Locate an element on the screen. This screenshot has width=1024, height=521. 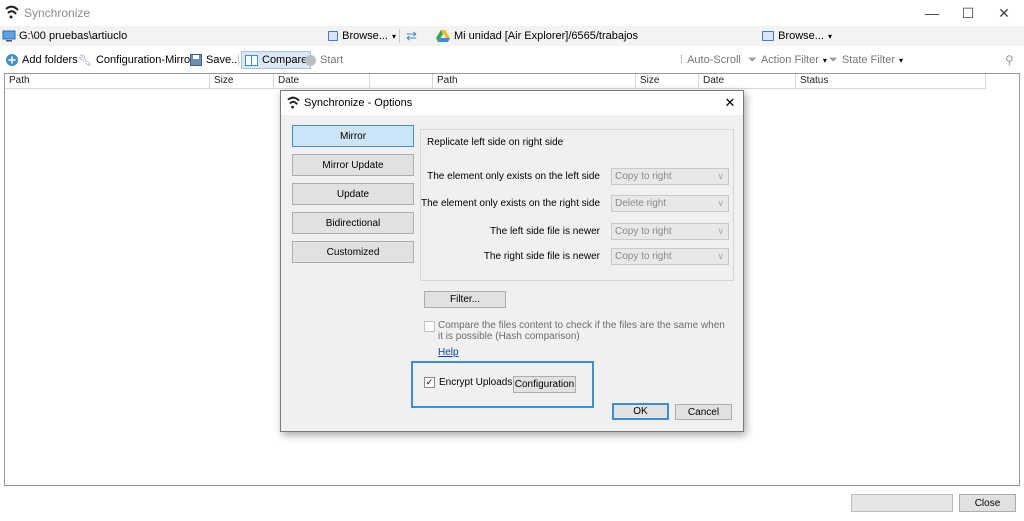
auto-scroll-button: ⁞ Auto-Scroll is located at coordinates (710, 60).